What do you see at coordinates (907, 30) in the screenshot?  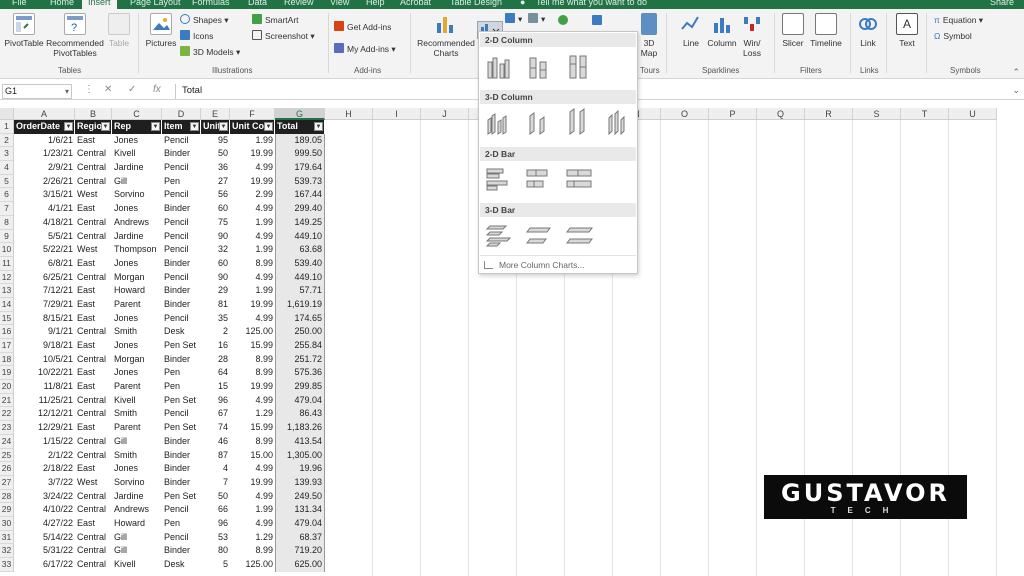 I see `text-button: A Text` at bounding box center [907, 30].